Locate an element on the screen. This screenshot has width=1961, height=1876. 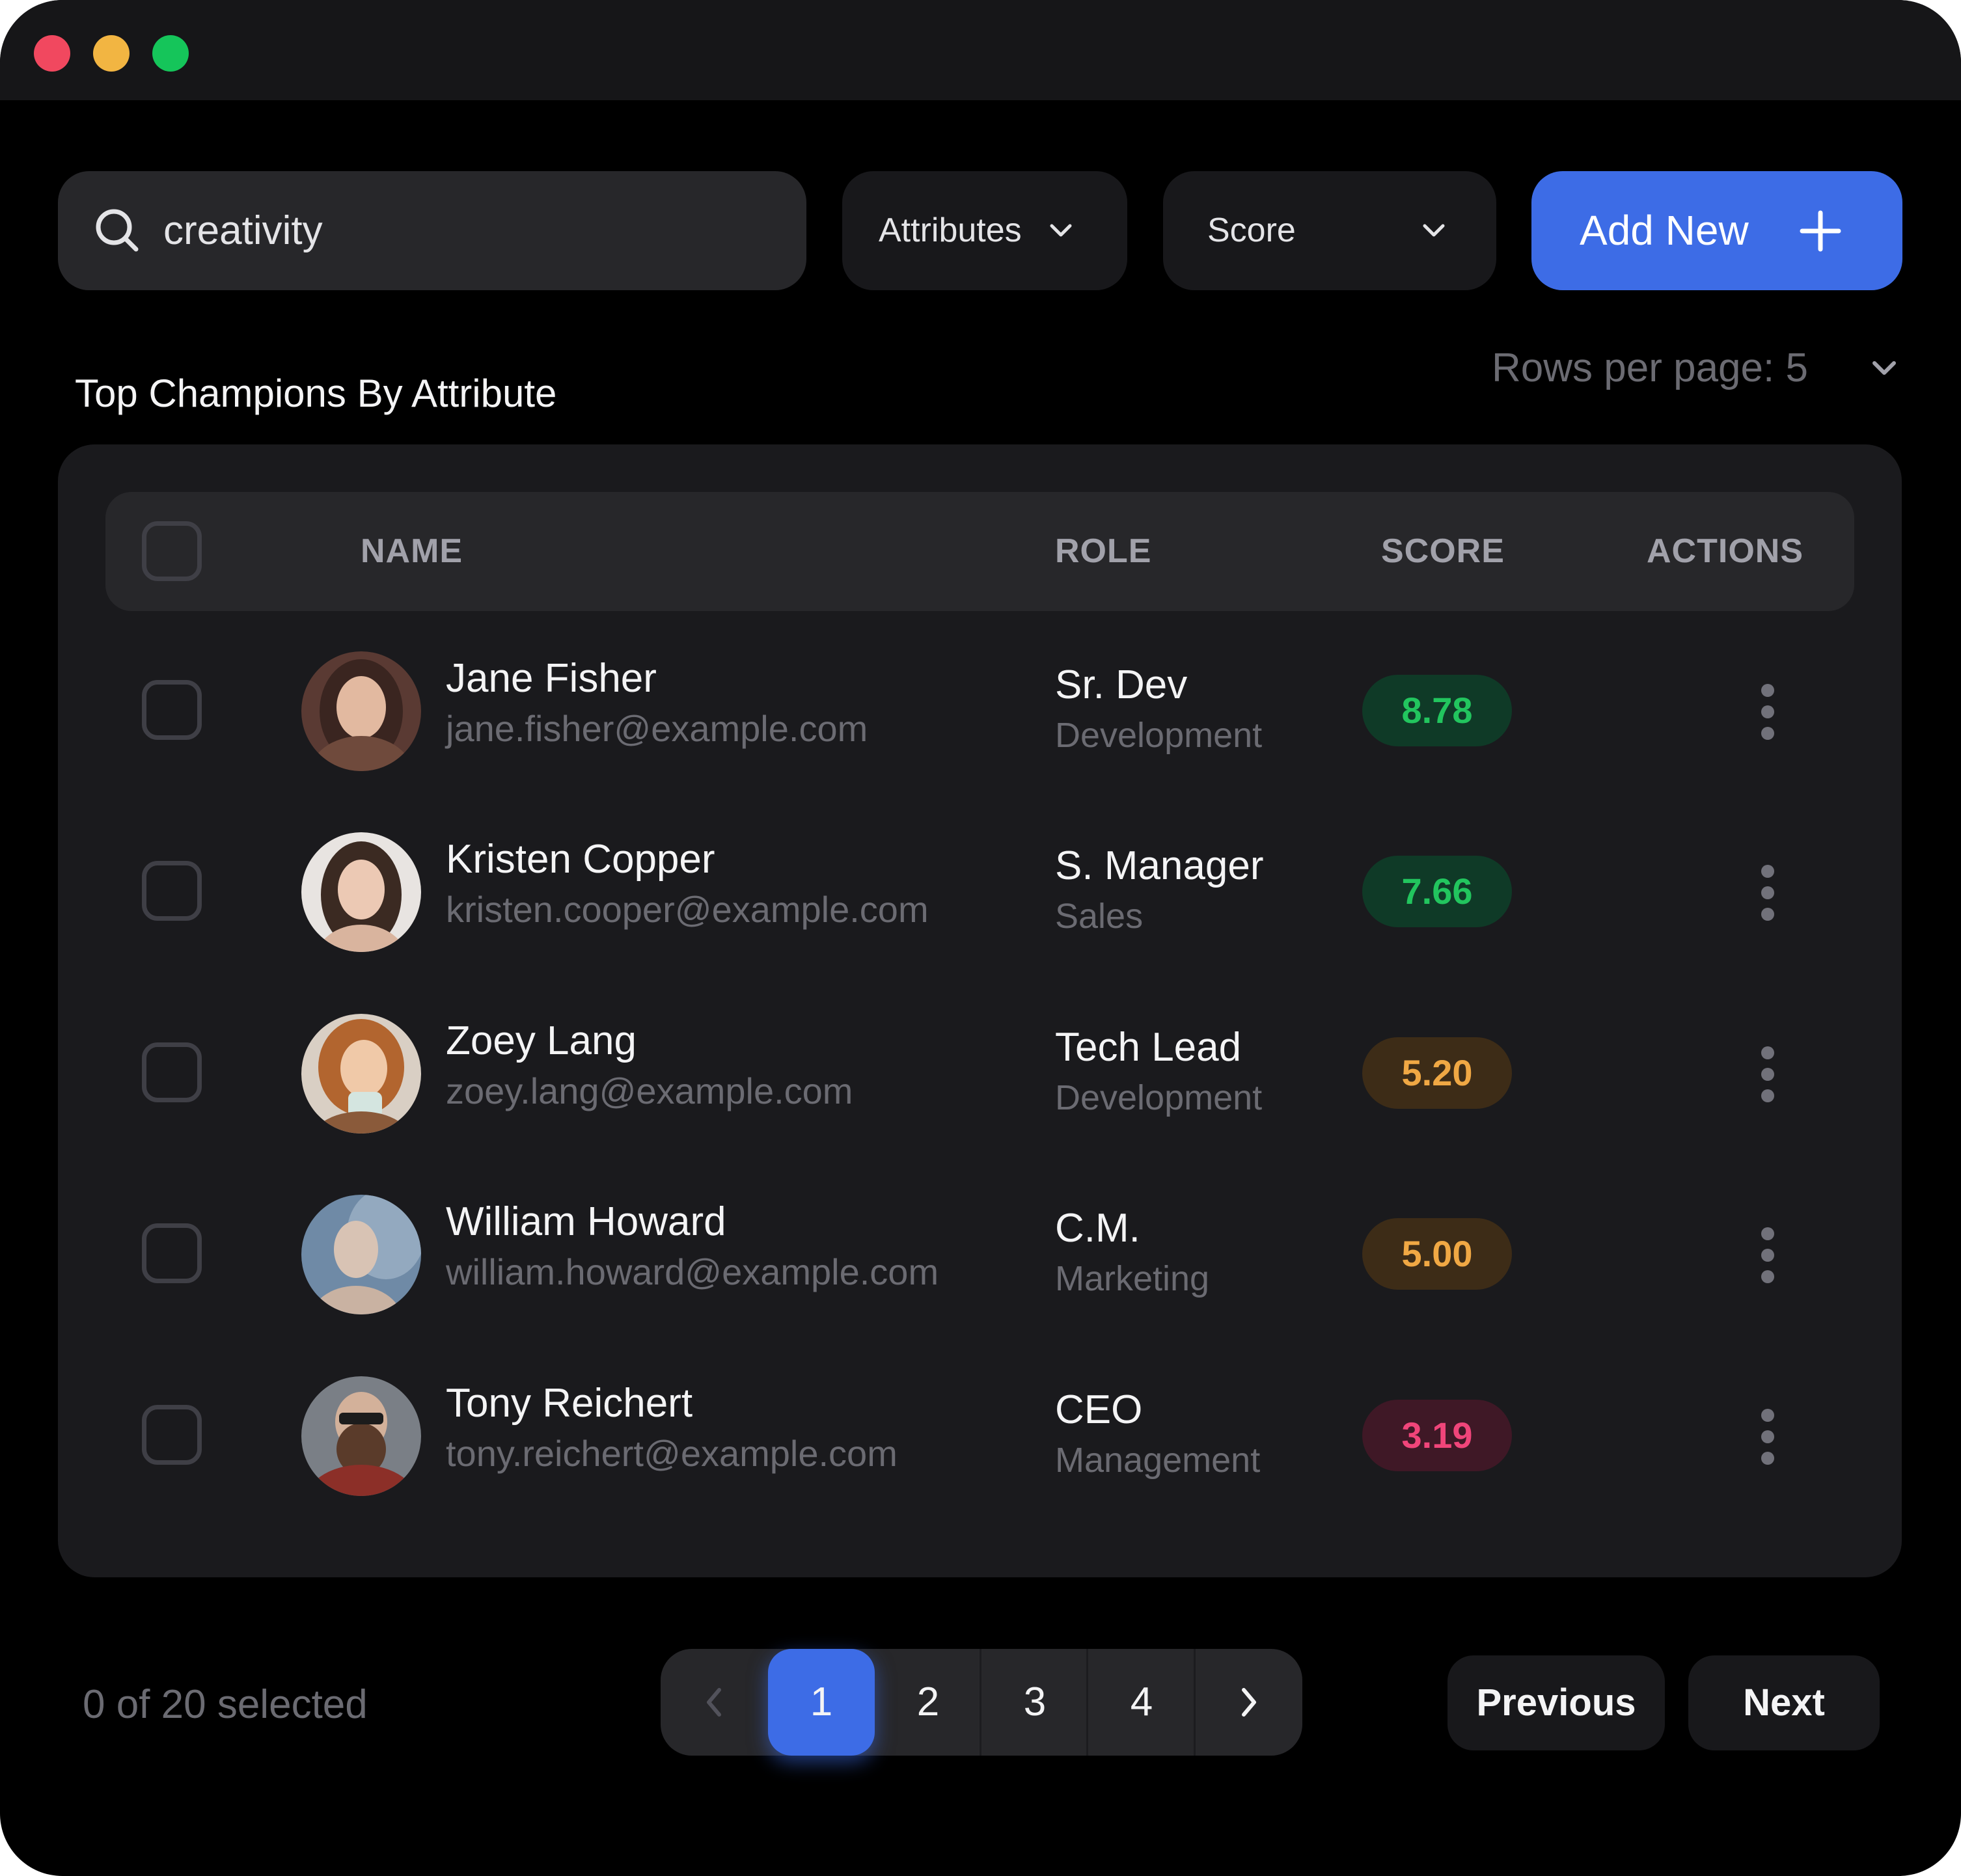
attributes-dropdown-label: Attributes is located at coordinates (950, 230).